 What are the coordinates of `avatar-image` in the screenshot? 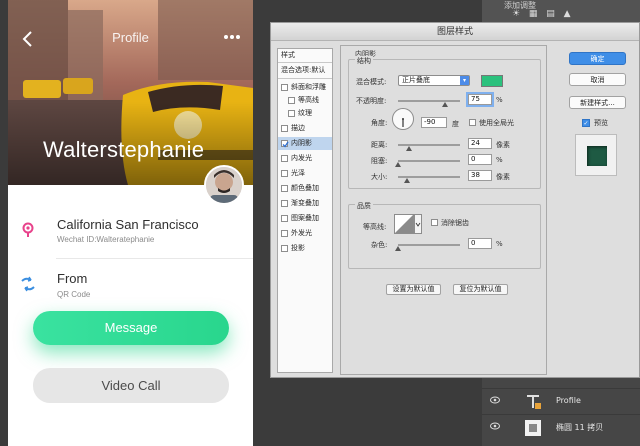 It's located at (224, 185).